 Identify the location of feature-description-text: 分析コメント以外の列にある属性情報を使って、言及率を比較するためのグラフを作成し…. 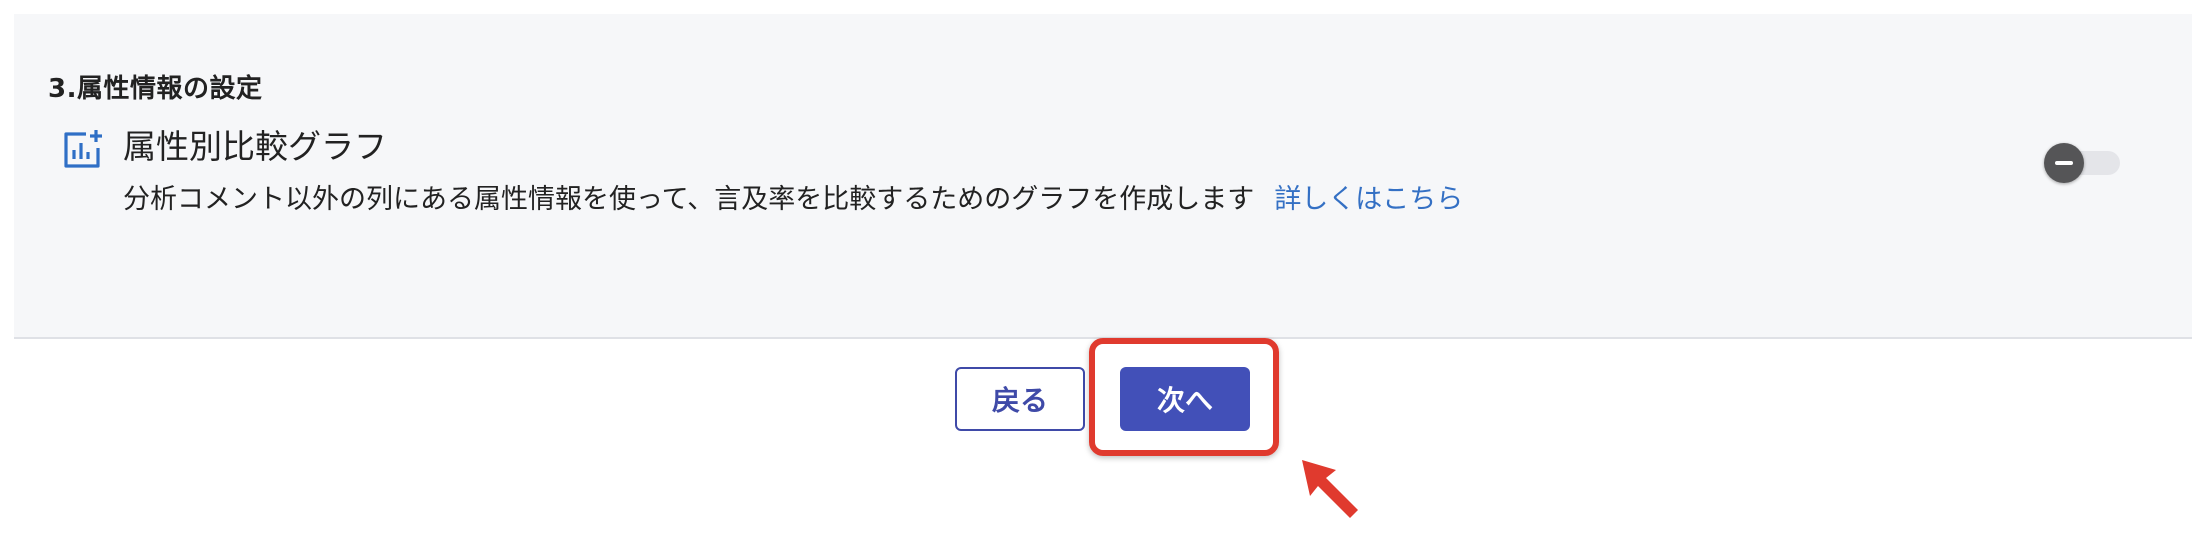
(689, 199).